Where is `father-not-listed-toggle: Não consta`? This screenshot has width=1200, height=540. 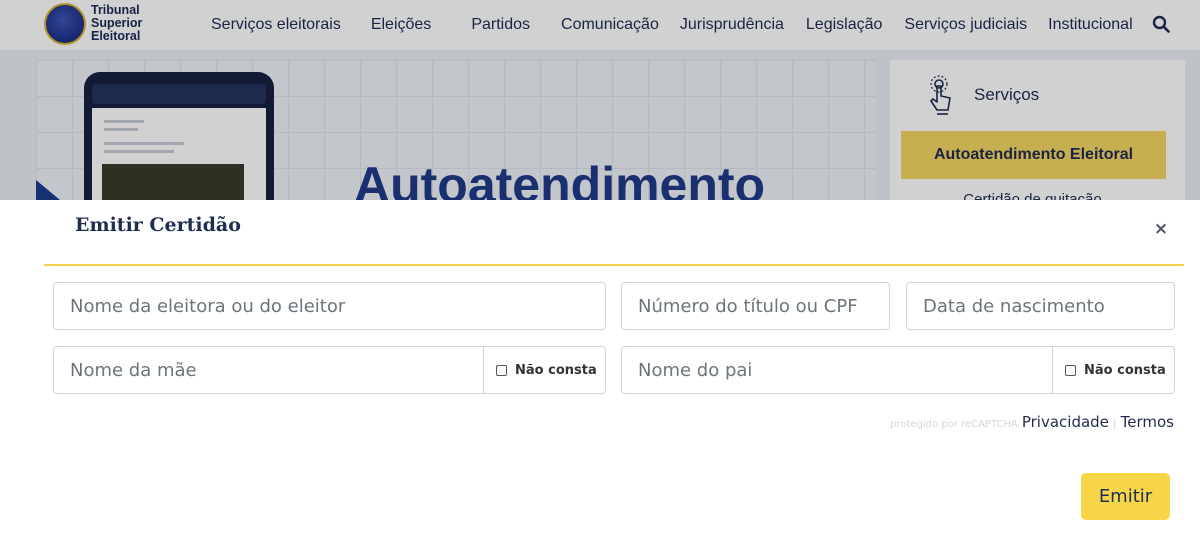 father-not-listed-toggle: Não consta is located at coordinates (1113, 370).